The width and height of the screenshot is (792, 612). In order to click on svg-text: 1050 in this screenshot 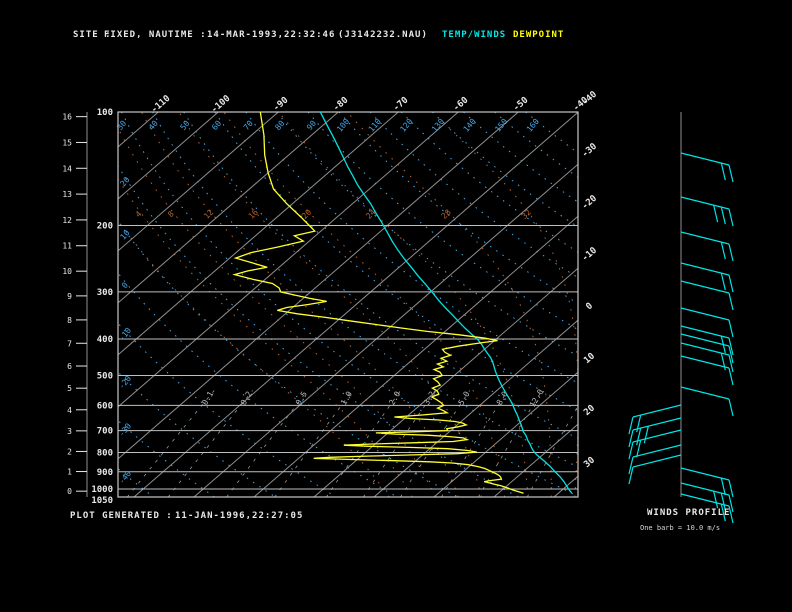, I will do `click(102, 501)`.